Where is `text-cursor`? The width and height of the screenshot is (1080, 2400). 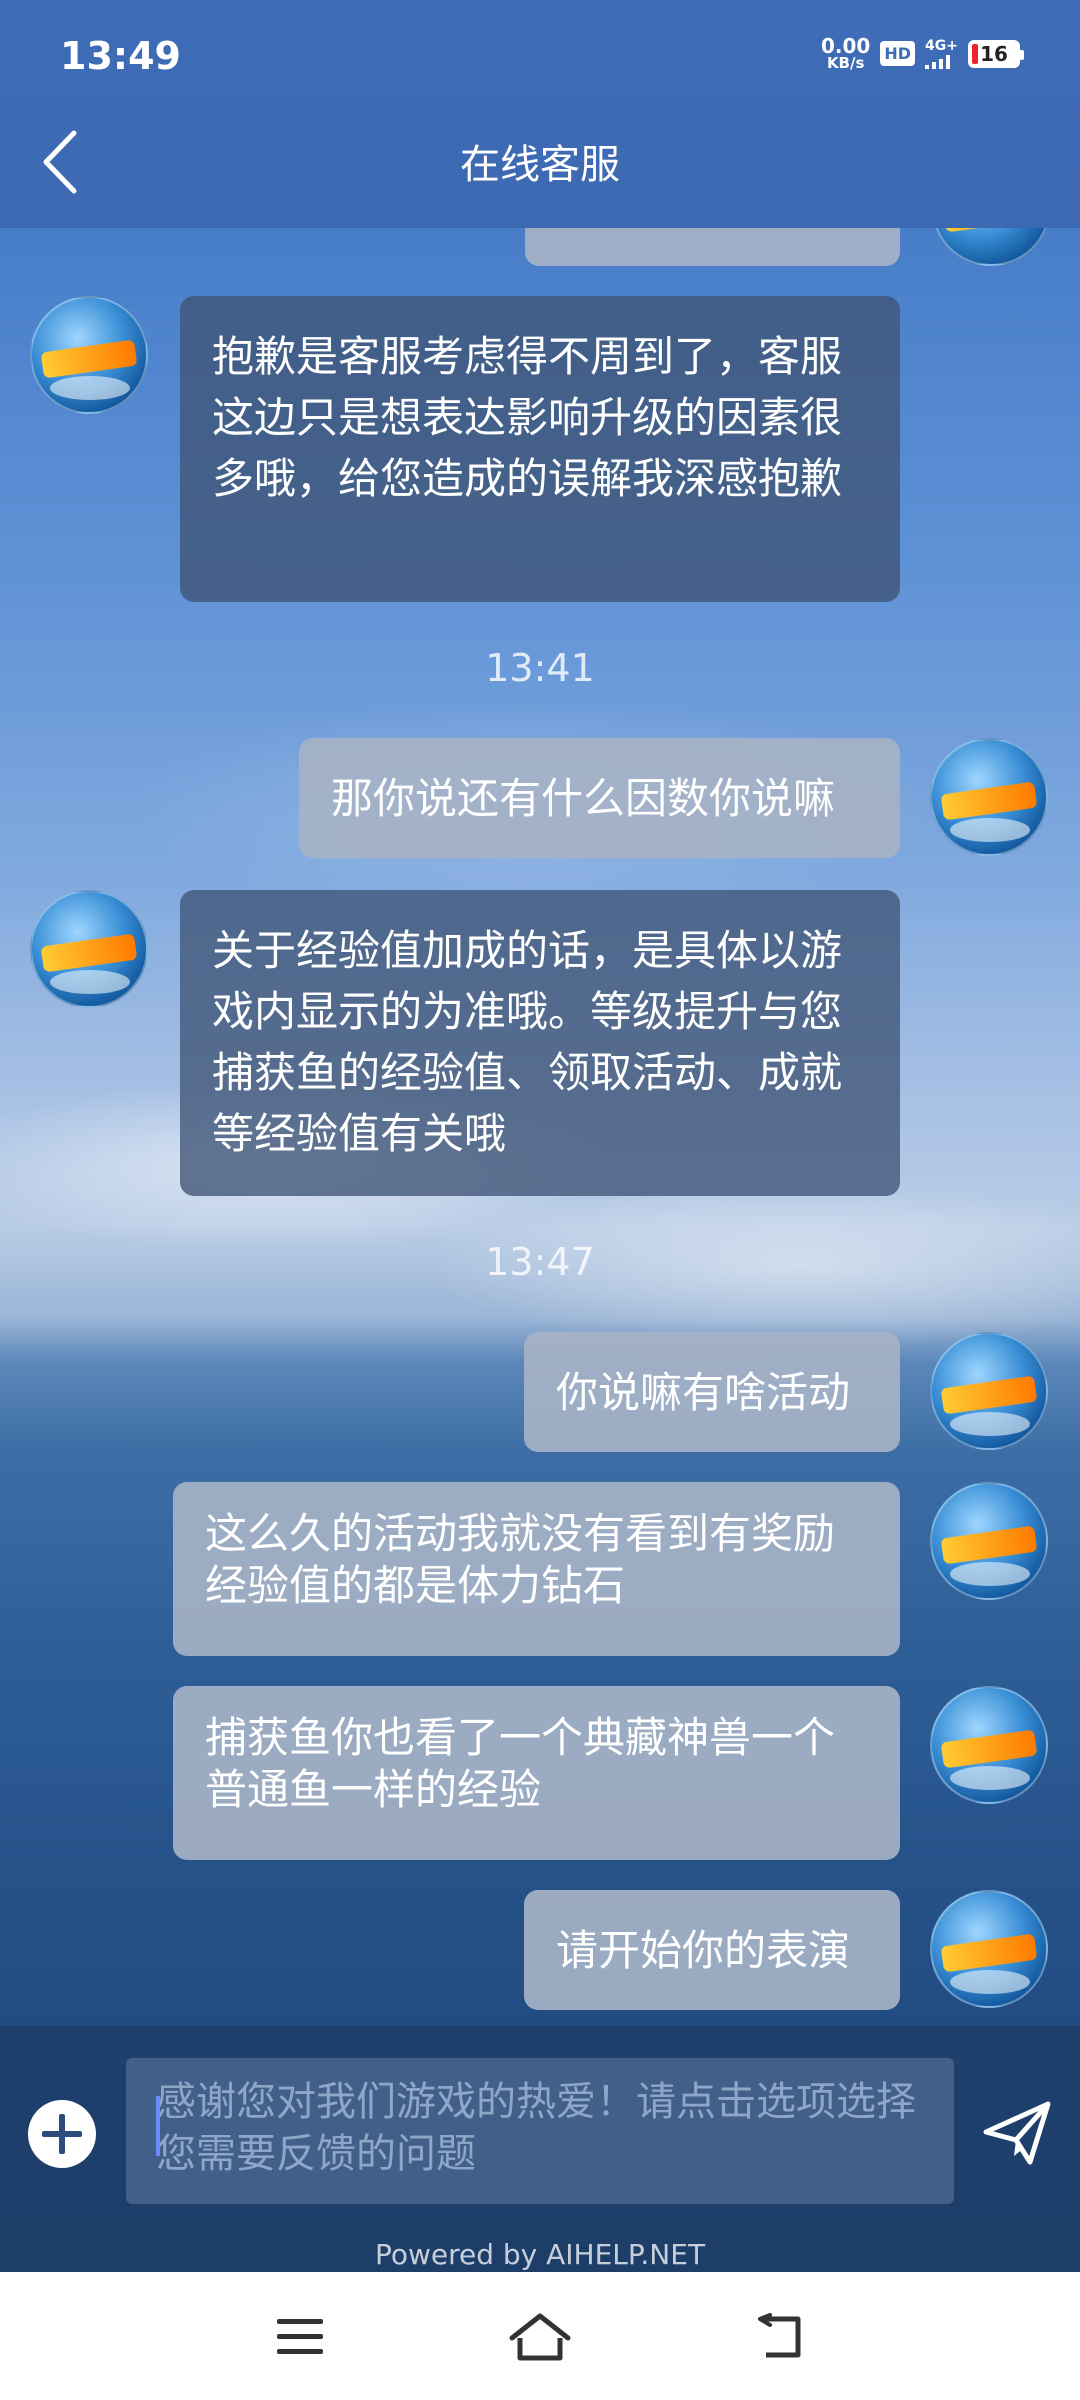 text-cursor is located at coordinates (158, 2126).